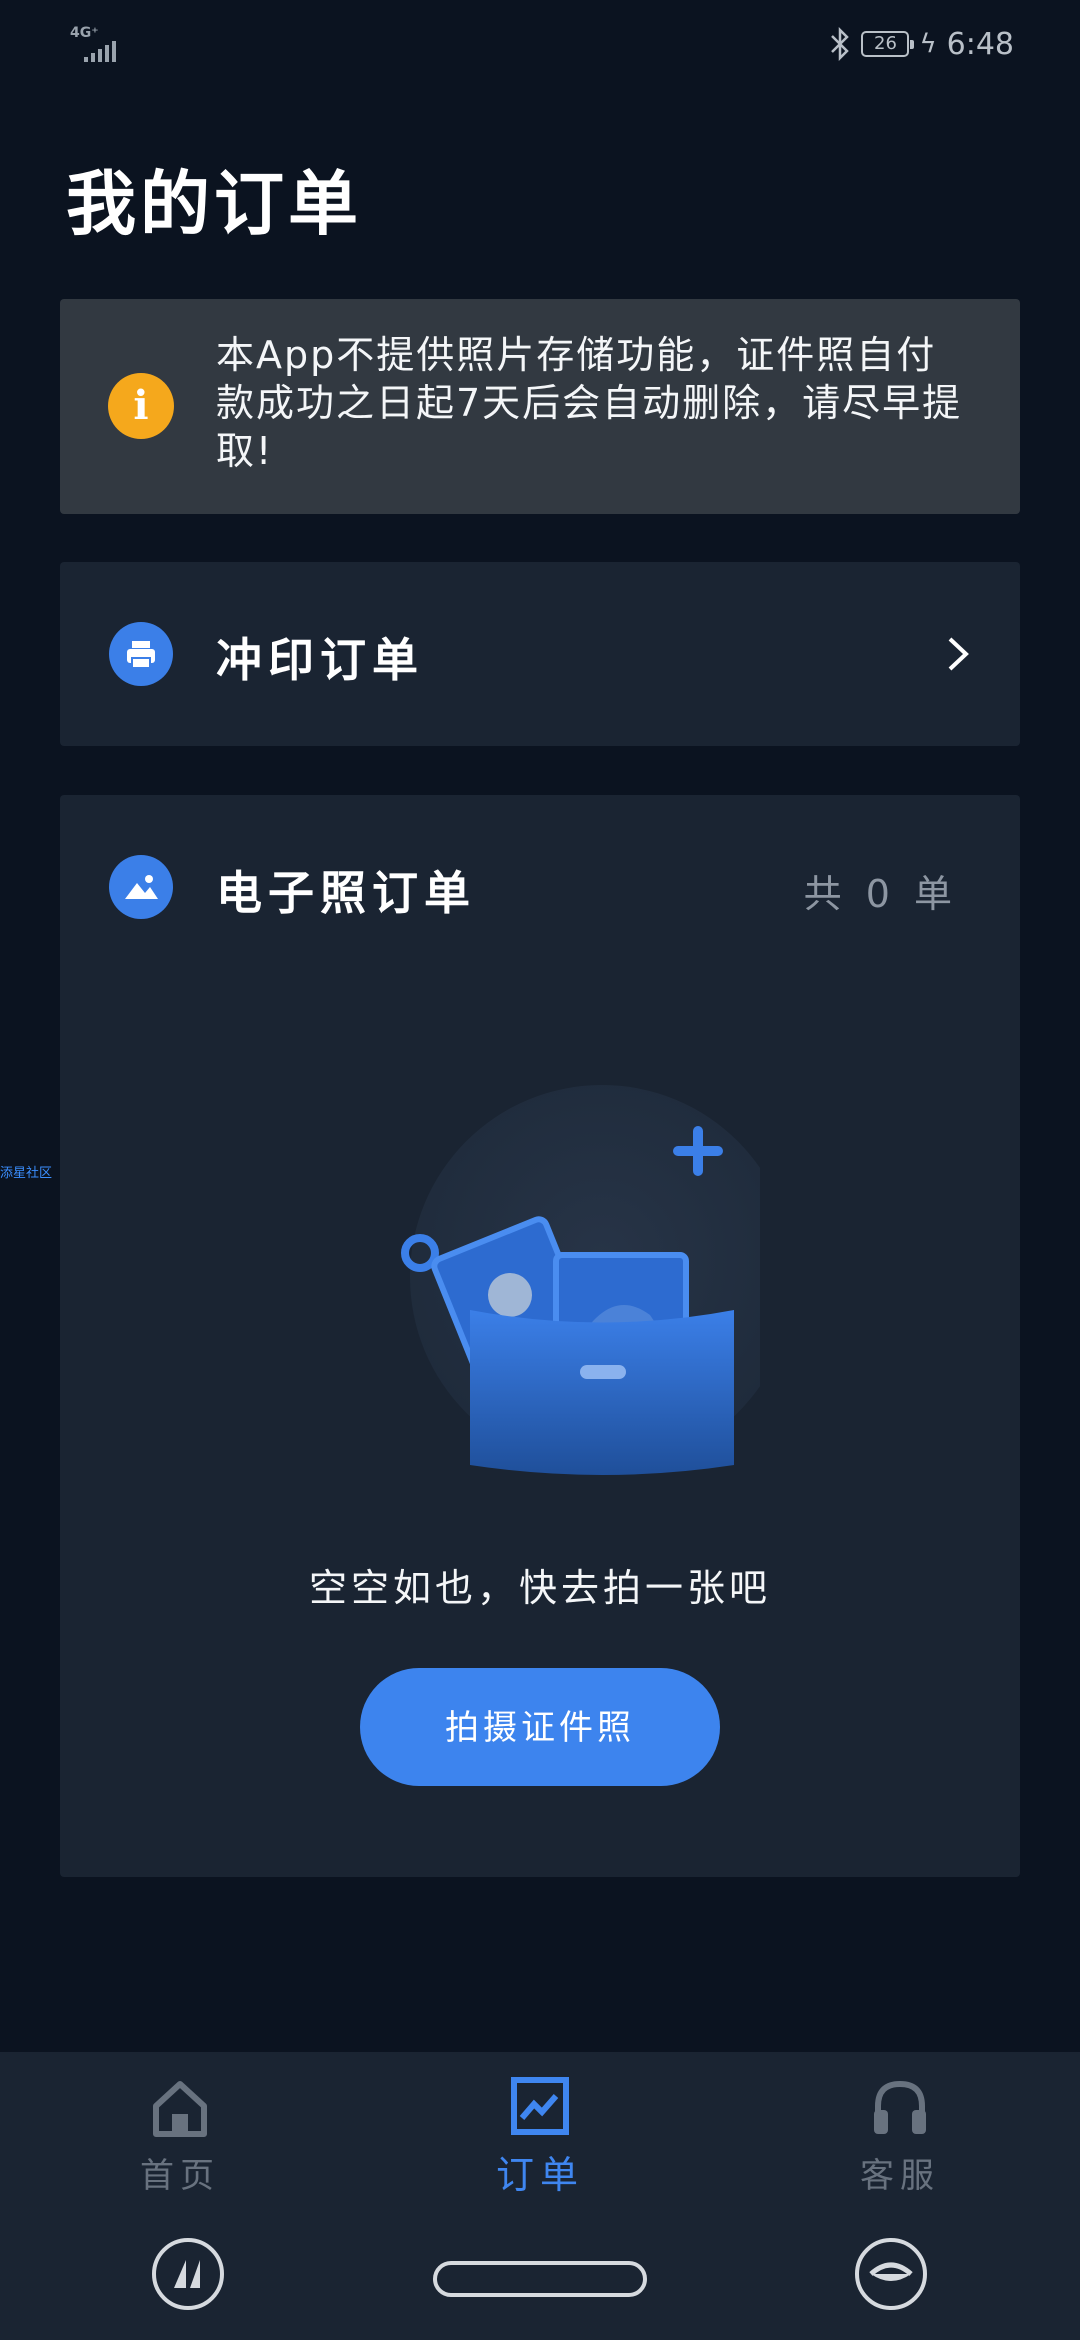  I want to click on print-order-label: 冲印订单, so click(320, 660).